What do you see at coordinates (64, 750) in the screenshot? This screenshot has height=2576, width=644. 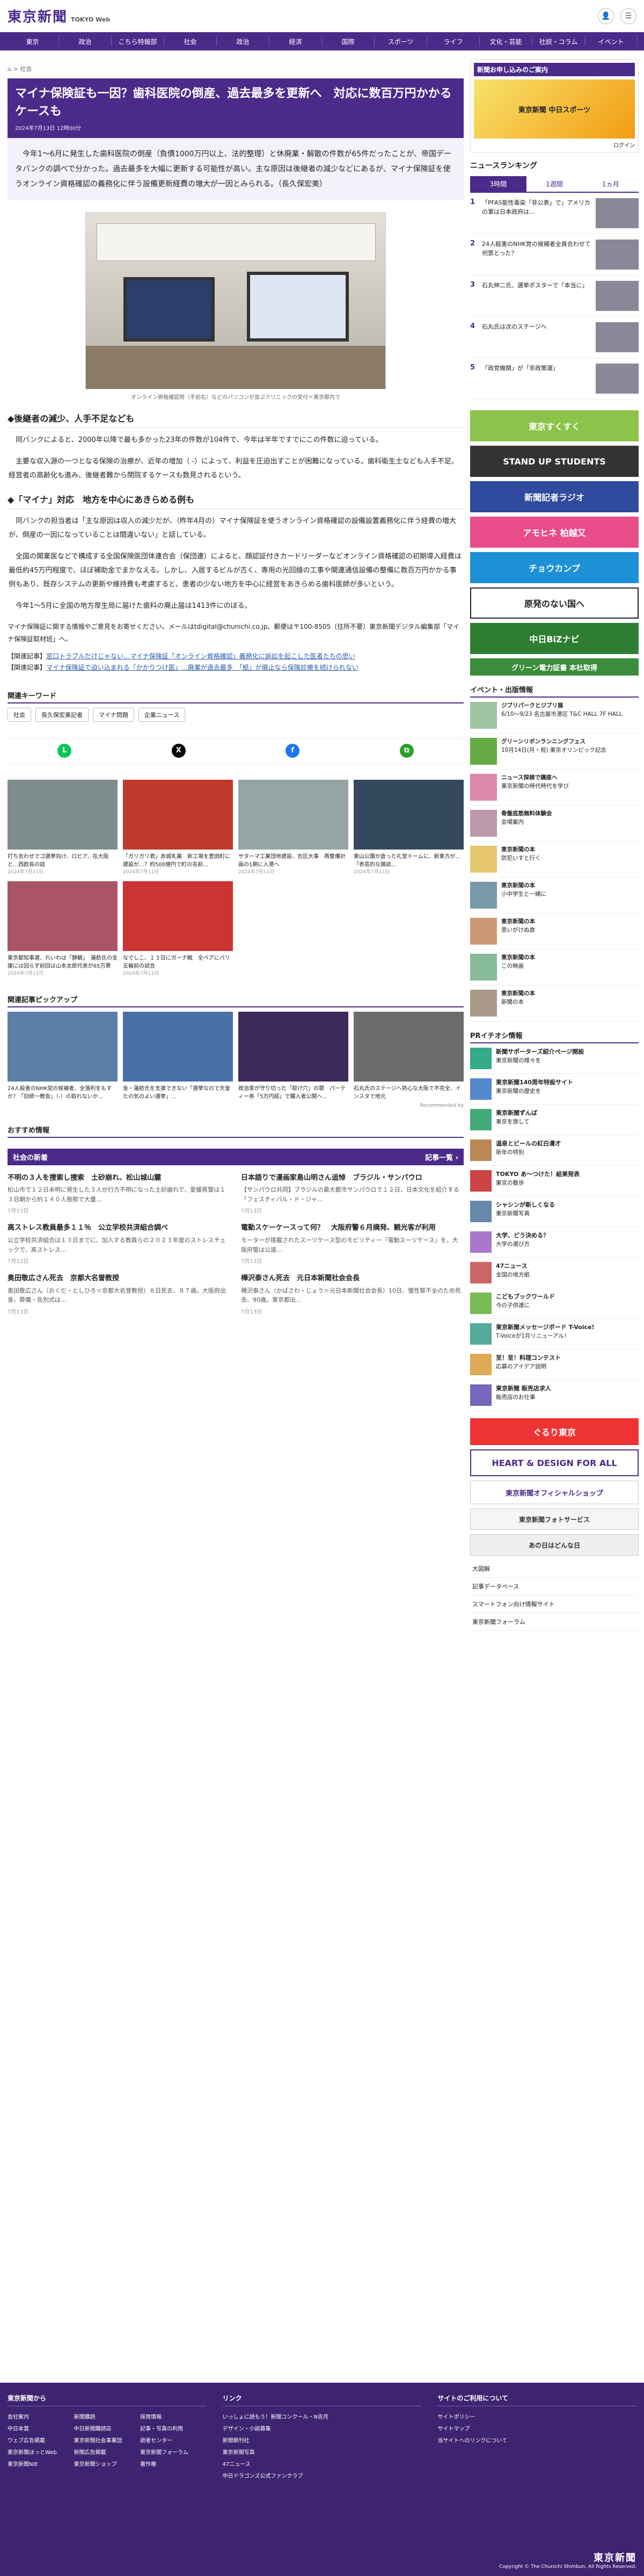 I see `line-share-icon: L` at bounding box center [64, 750].